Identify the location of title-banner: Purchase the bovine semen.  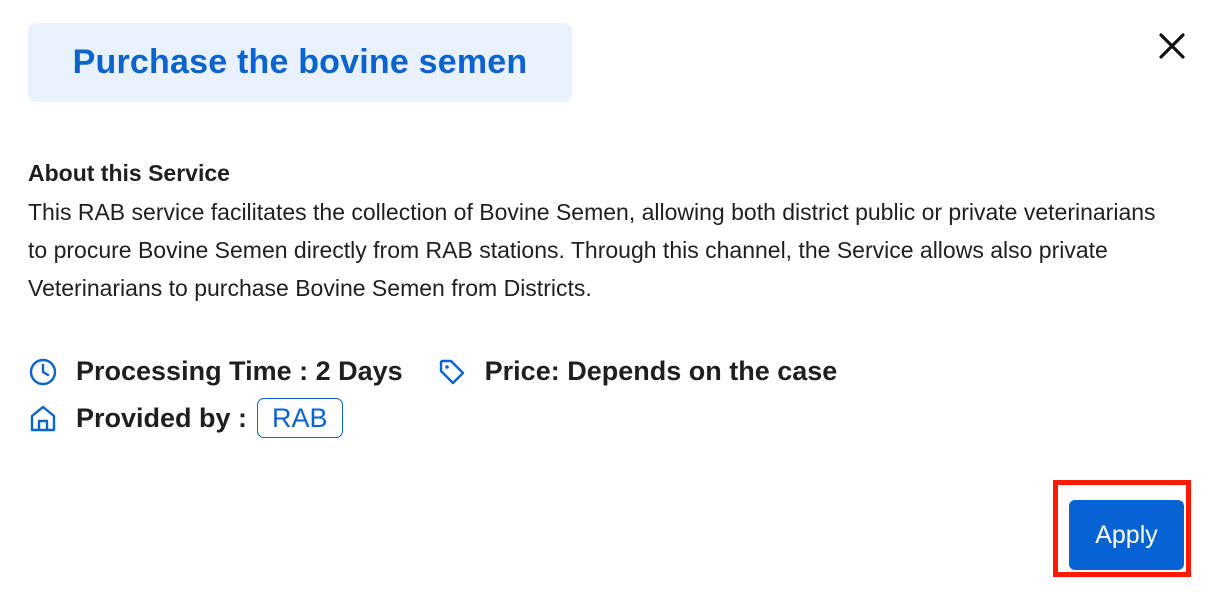
(300, 62).